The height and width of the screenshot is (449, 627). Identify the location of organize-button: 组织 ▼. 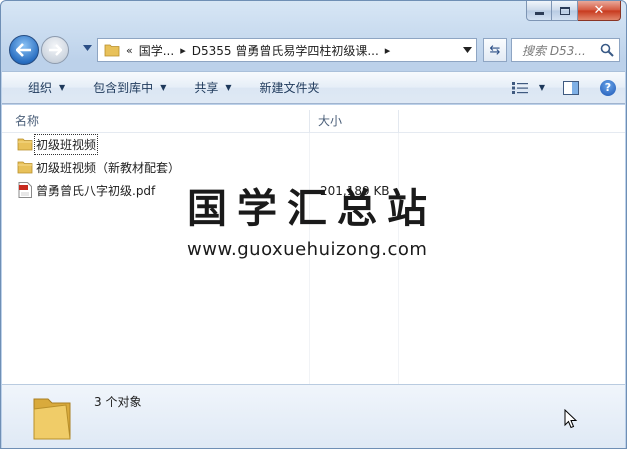
(40, 87).